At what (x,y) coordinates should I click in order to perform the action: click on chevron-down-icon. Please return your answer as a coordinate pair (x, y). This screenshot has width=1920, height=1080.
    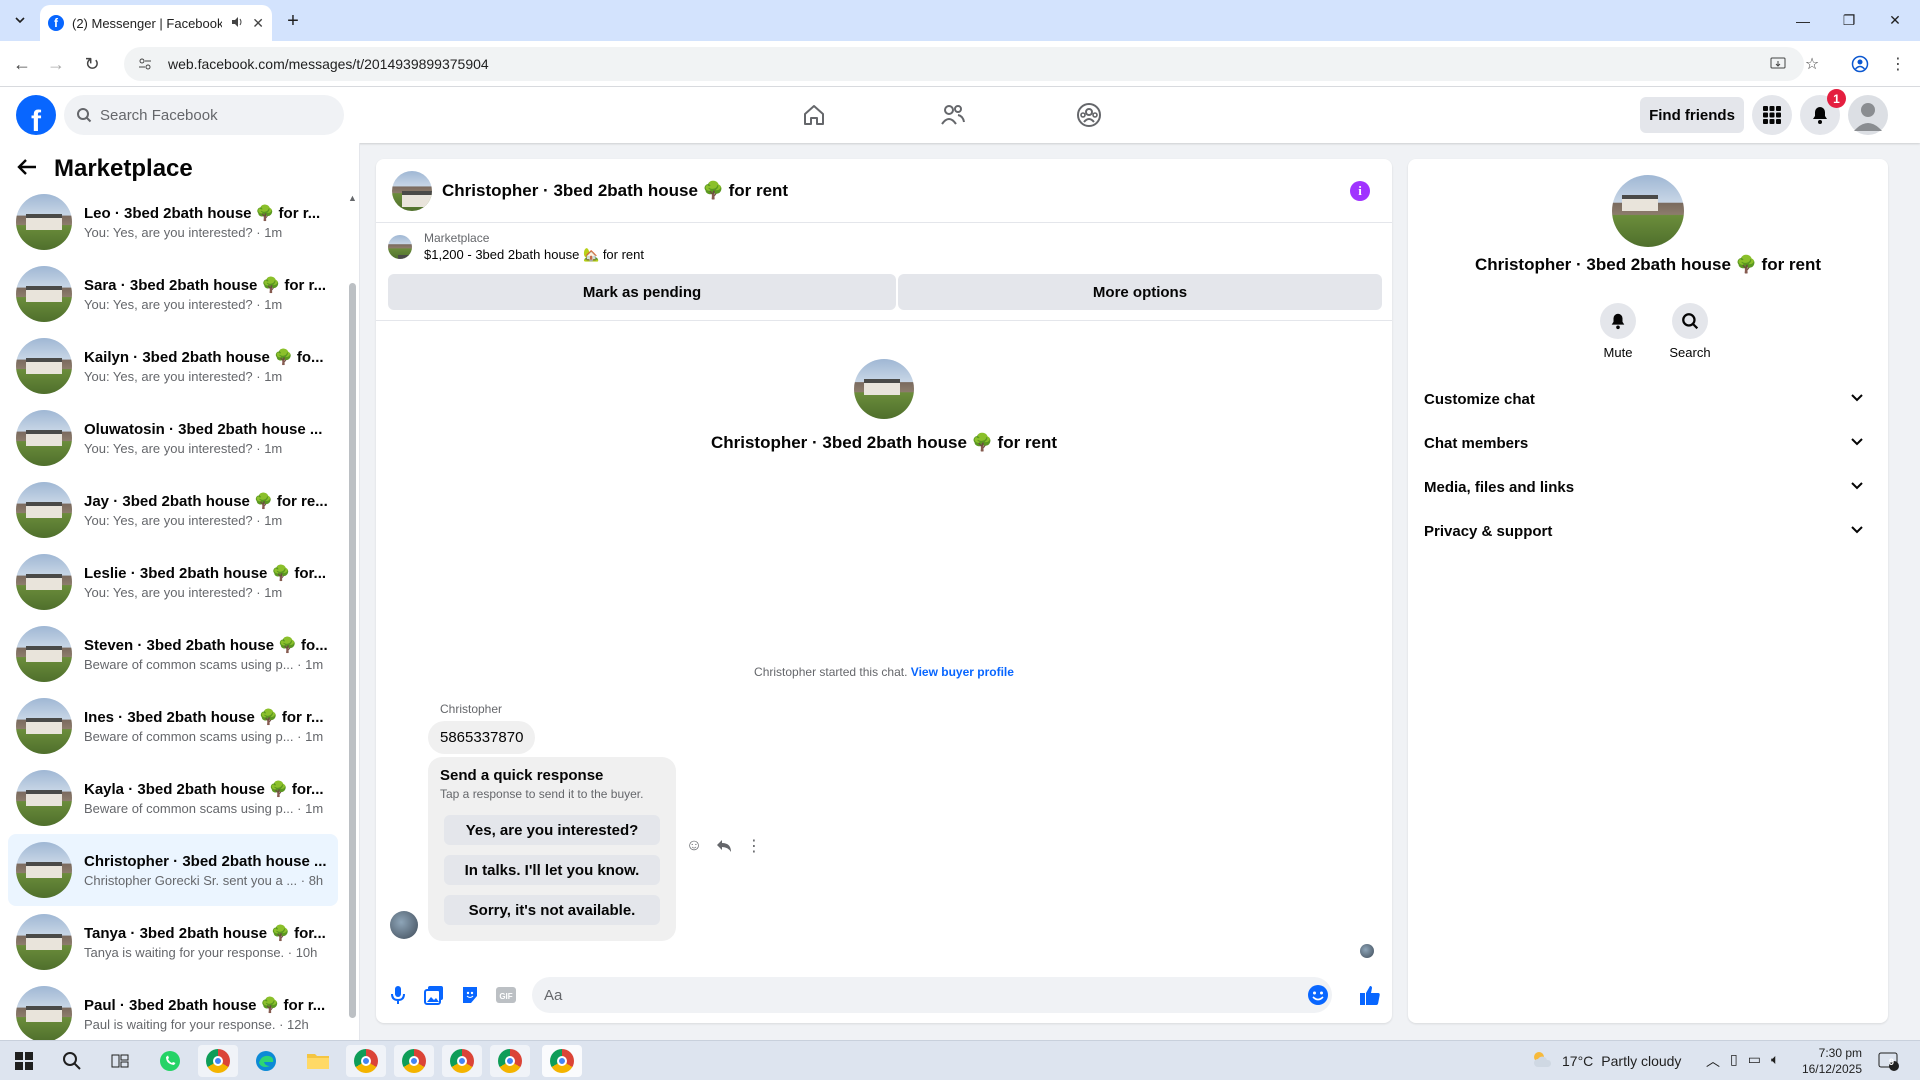
    Looking at the image, I should click on (1857, 399).